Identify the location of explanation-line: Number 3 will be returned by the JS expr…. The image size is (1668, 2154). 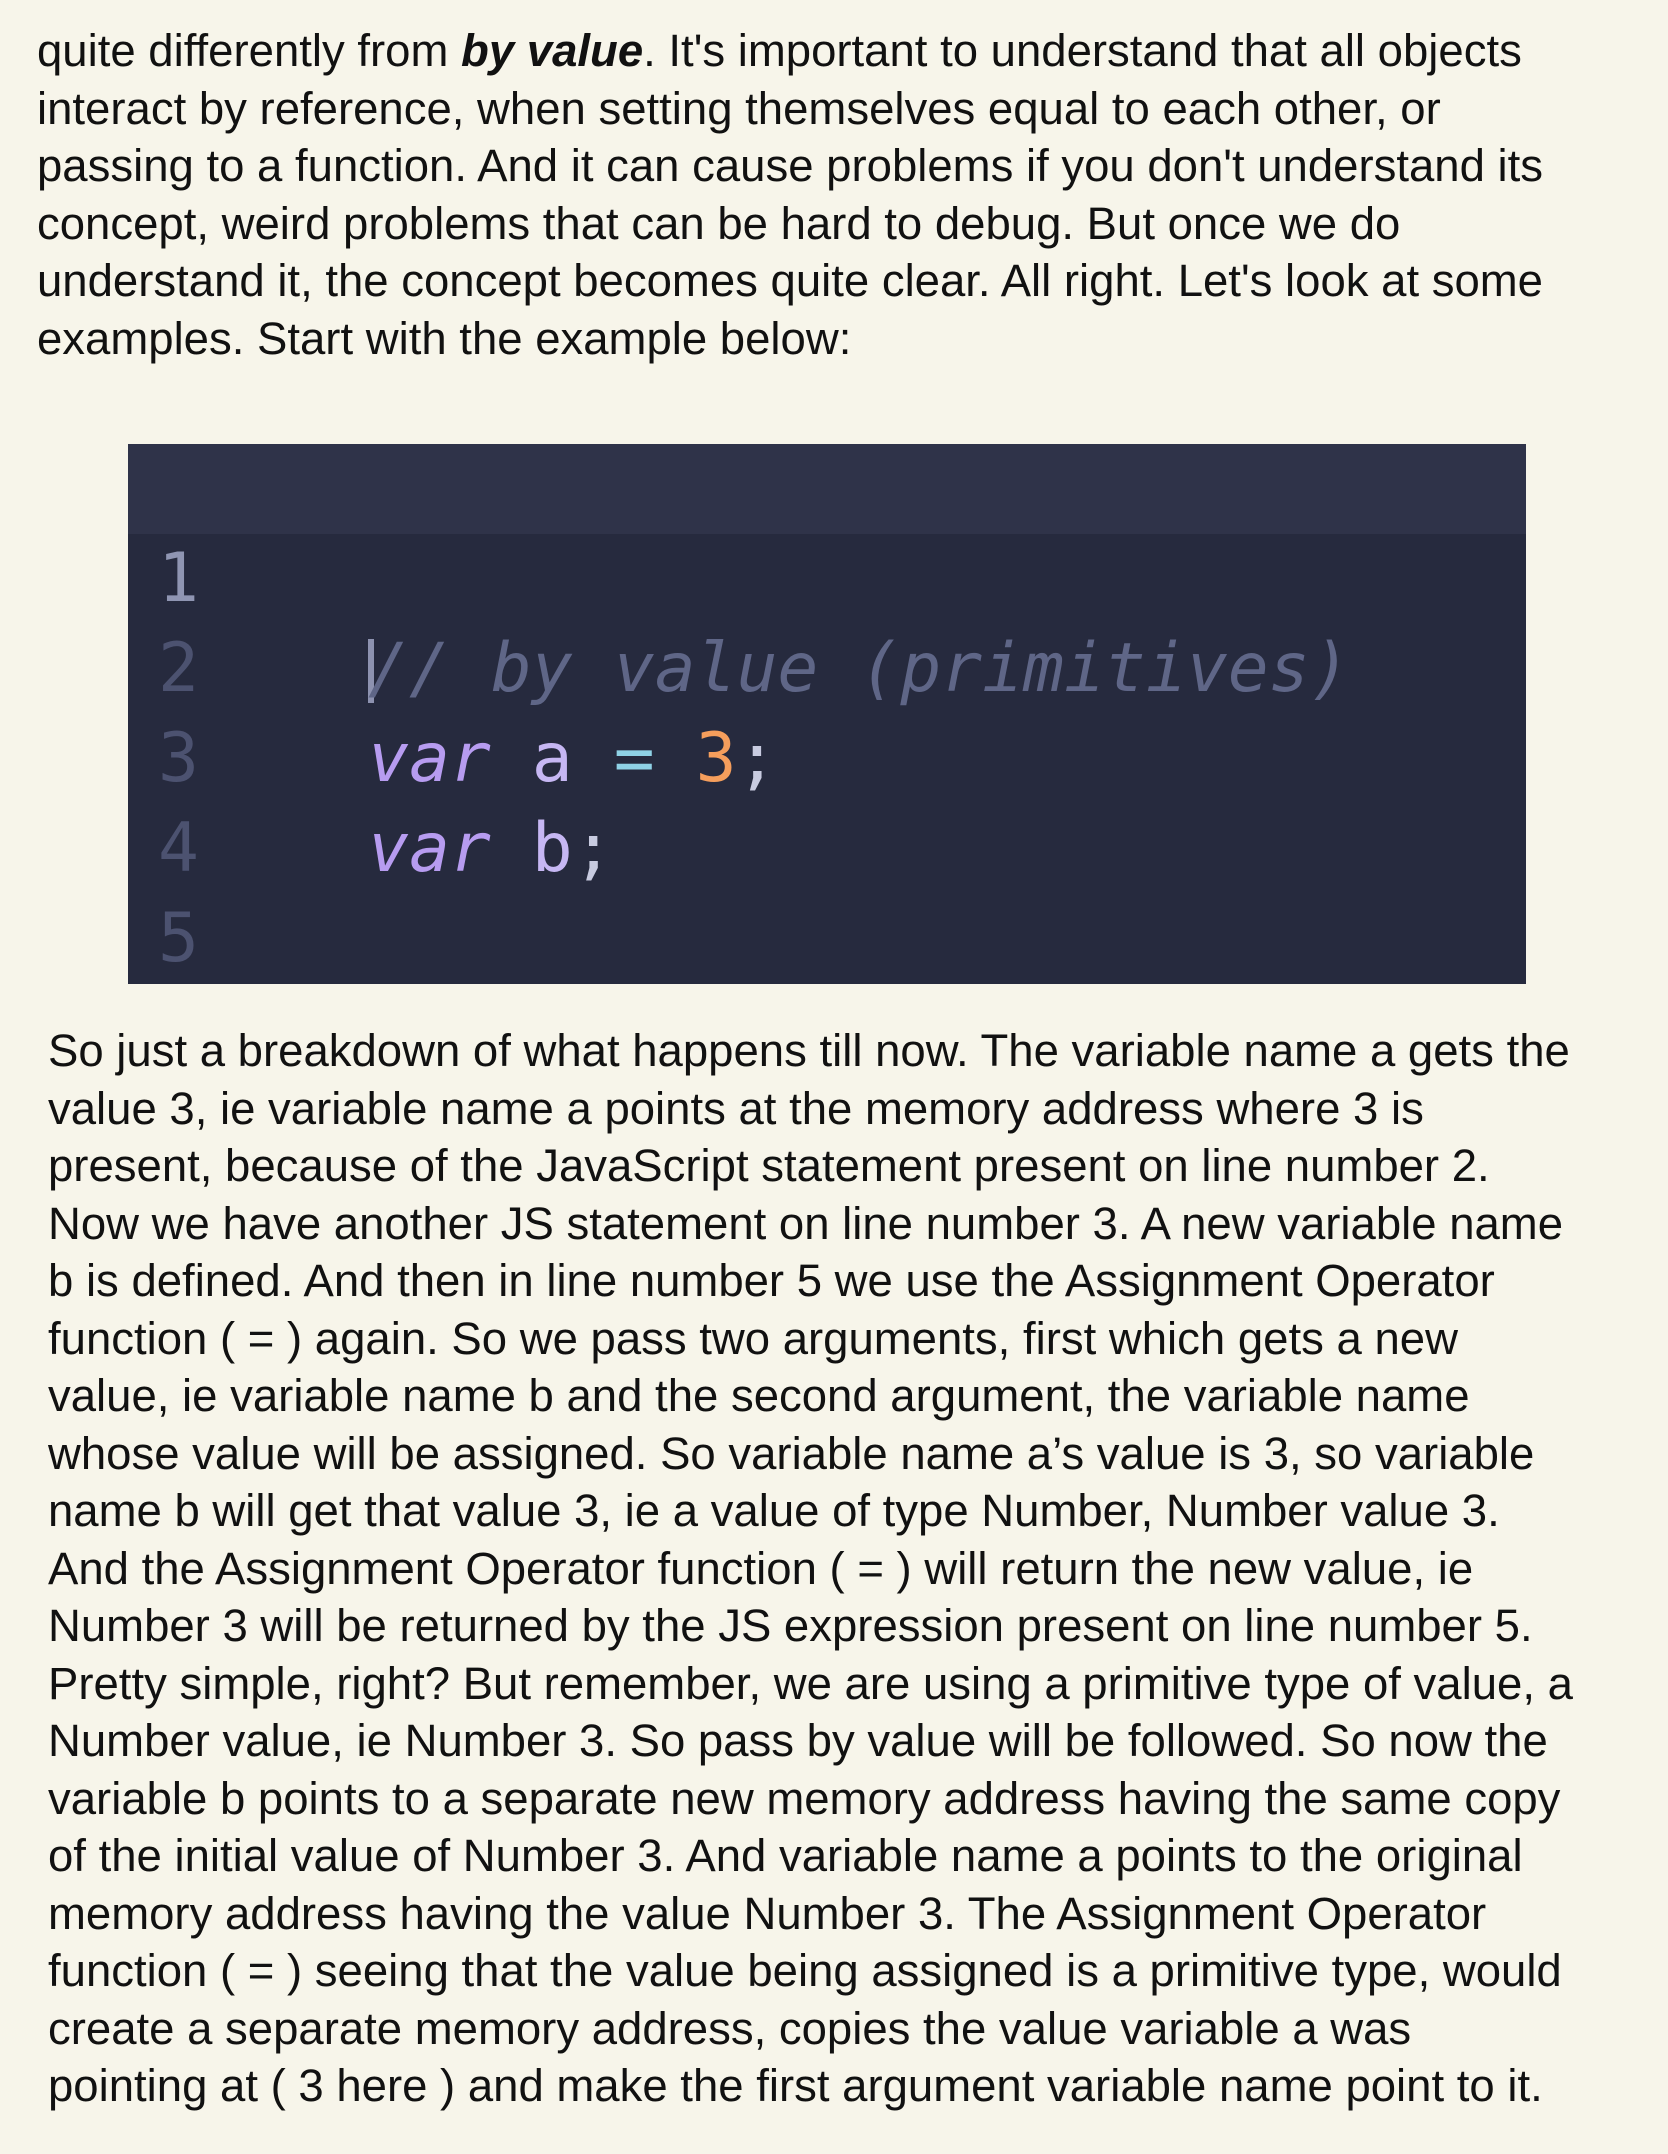
(790, 1625).